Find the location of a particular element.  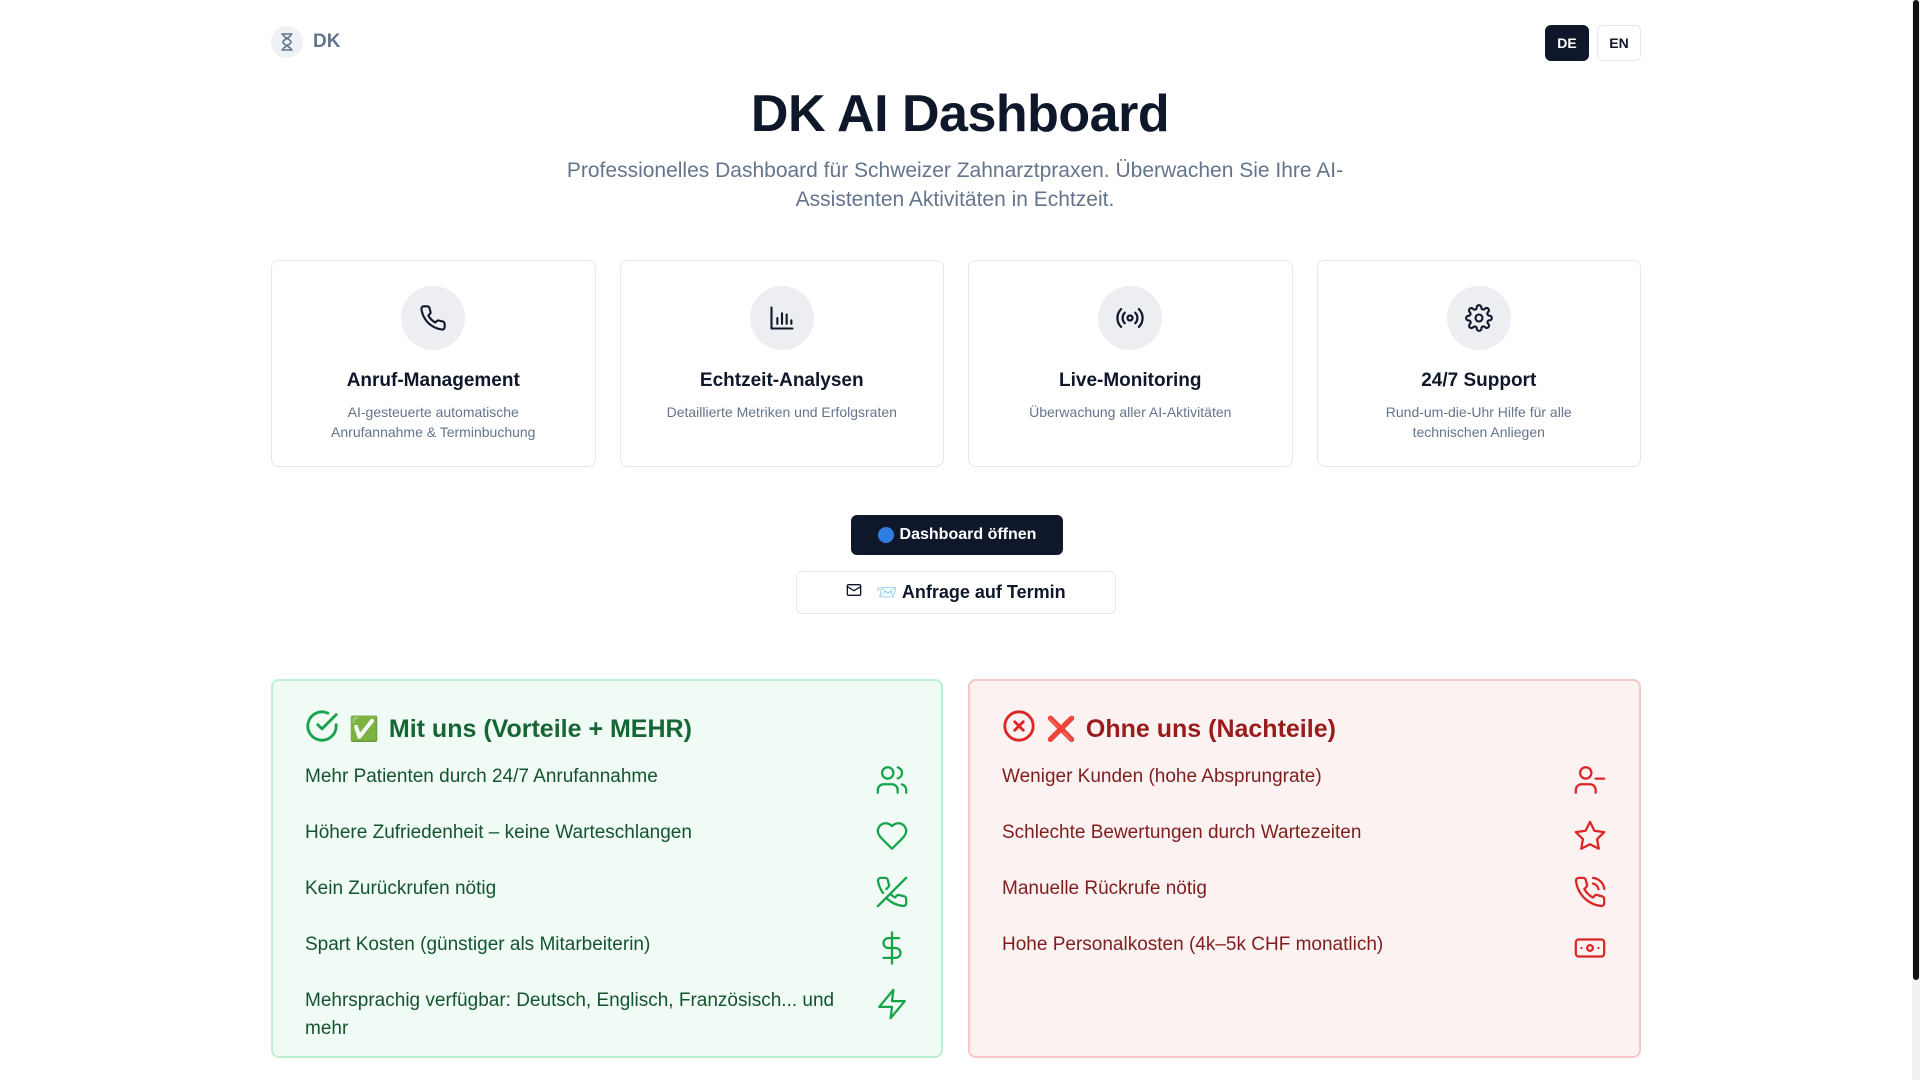

list-item: Schlechte Bewertungen durch Wartezeiten is located at coordinates (1304, 836).